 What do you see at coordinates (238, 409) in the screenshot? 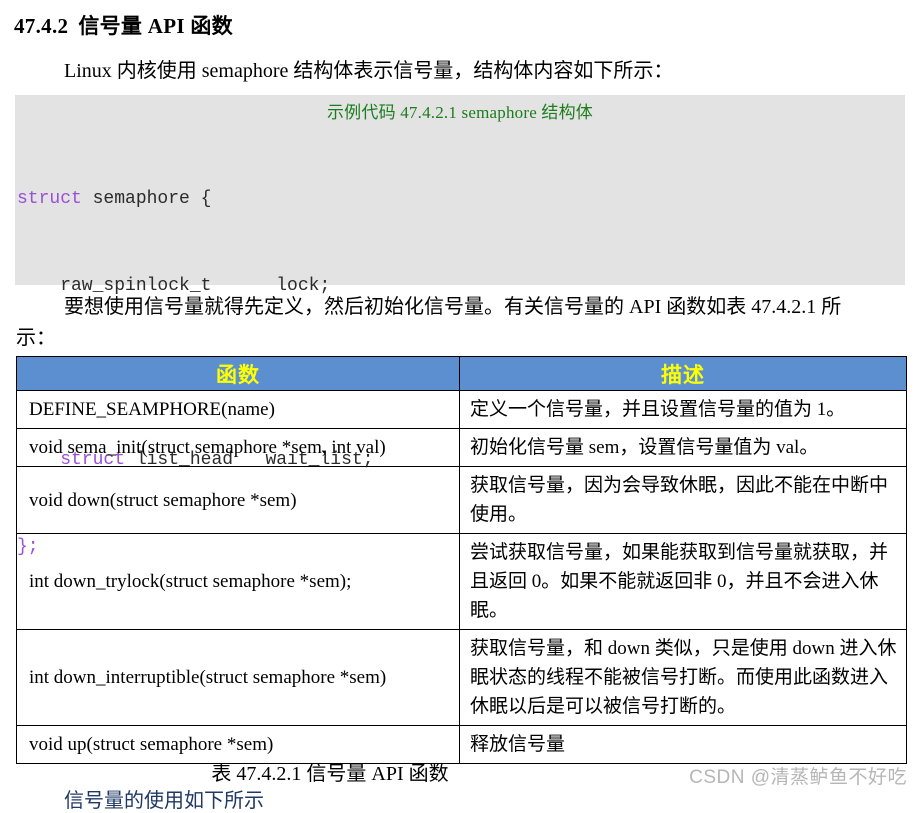
I see `cell-function: DEFINE_SEAMPHORE(name)` at bounding box center [238, 409].